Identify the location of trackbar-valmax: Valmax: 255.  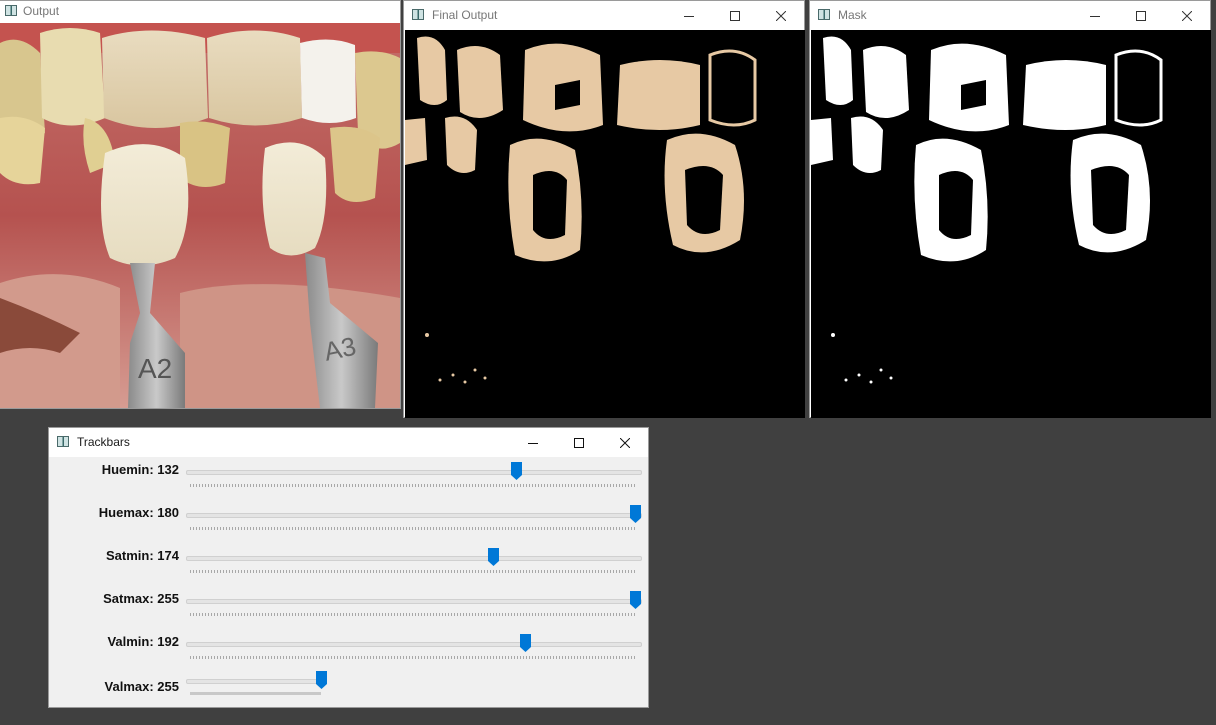
(349, 689).